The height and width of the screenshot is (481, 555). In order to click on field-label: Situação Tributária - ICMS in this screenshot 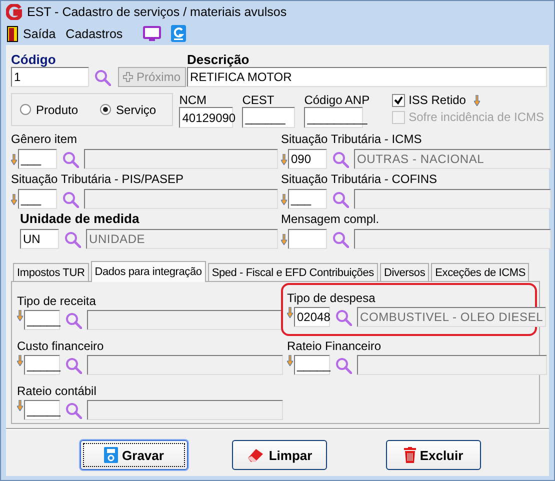, I will do `click(352, 139)`.